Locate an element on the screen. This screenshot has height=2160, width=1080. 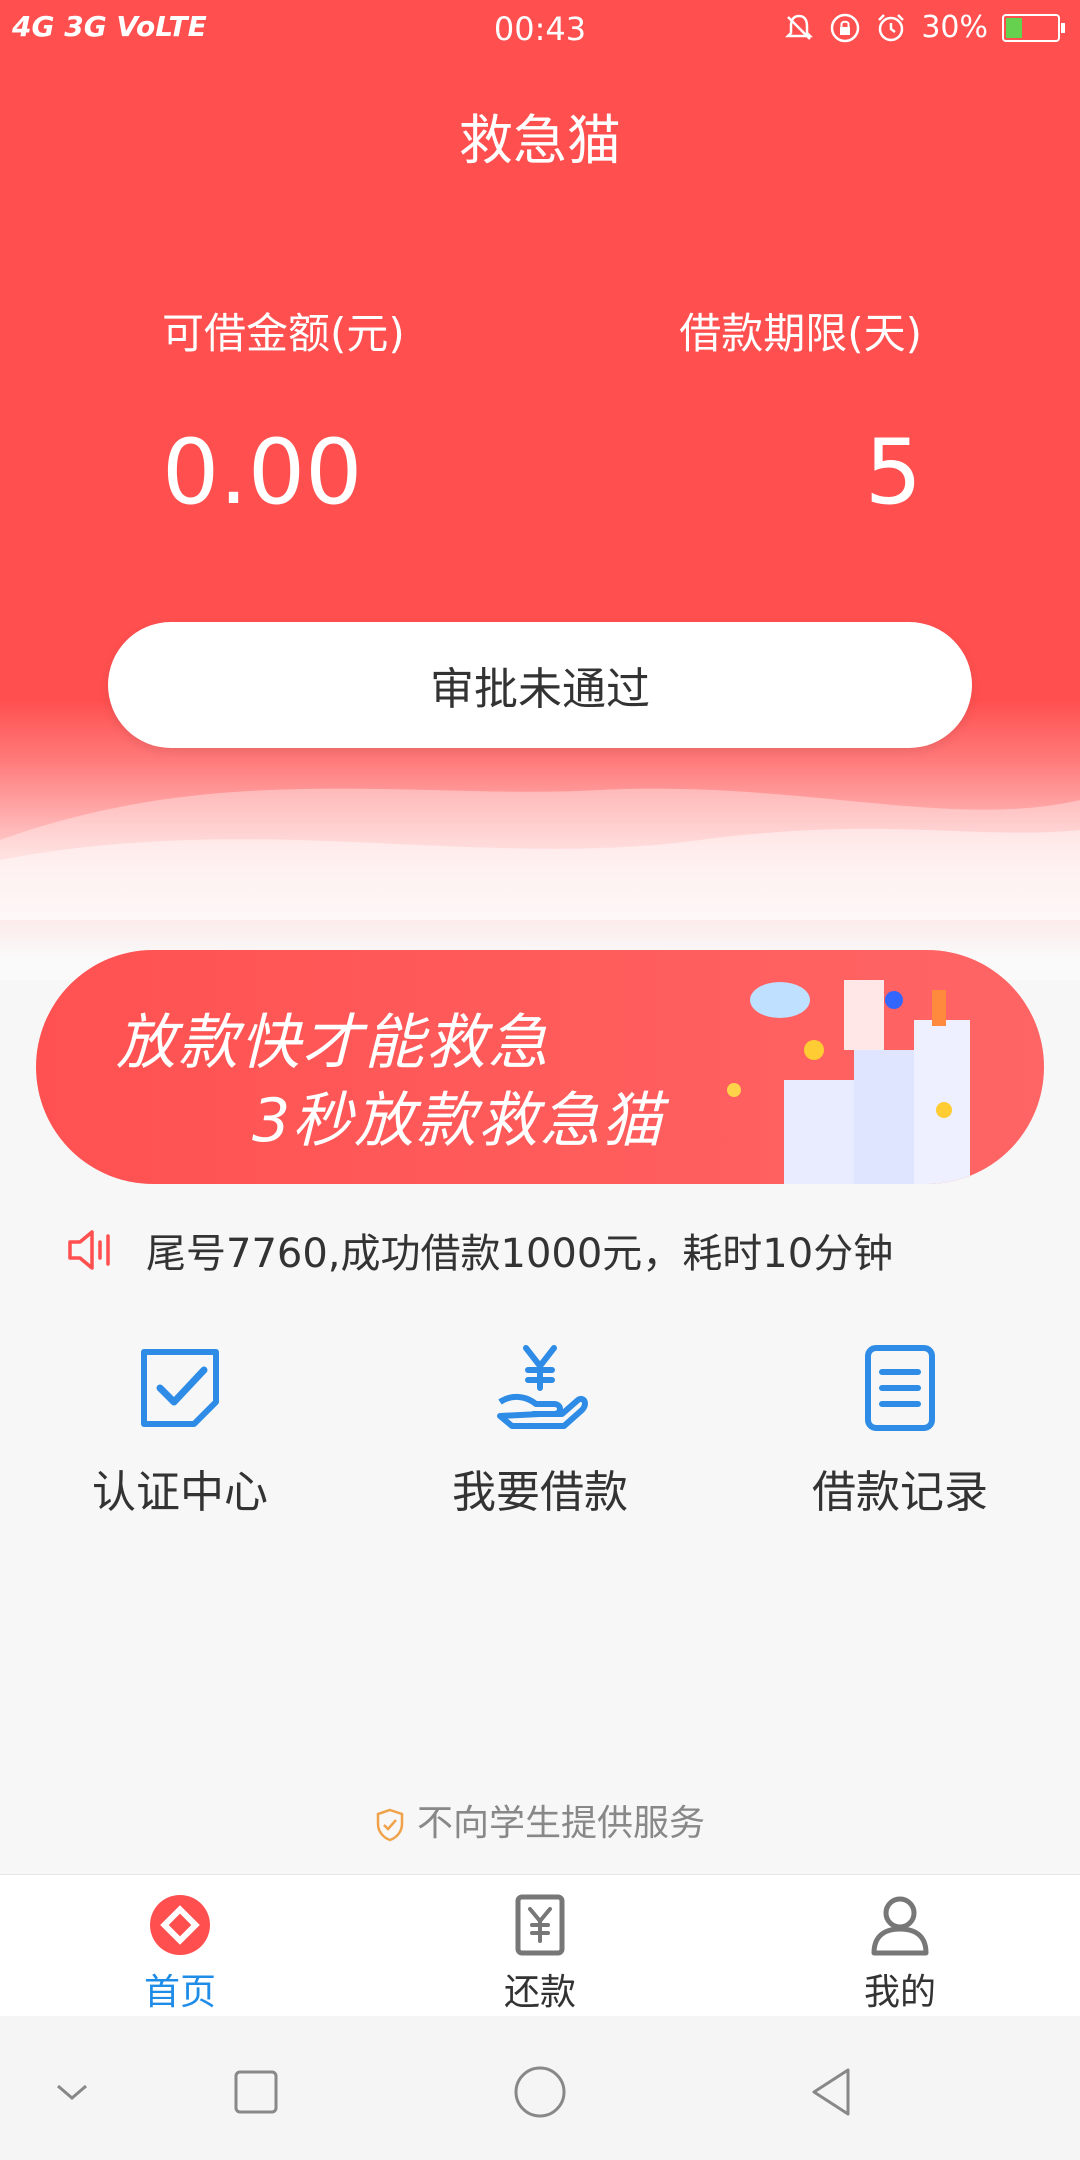
amount-label: 可借金额(元) is located at coordinates (283, 333).